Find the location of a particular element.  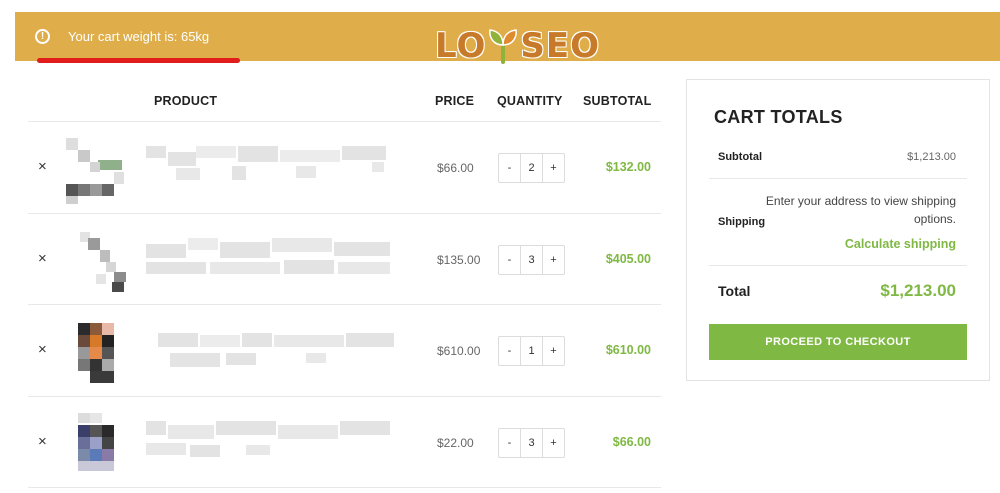

cart-totals-title: CART TOTALS is located at coordinates (778, 117).